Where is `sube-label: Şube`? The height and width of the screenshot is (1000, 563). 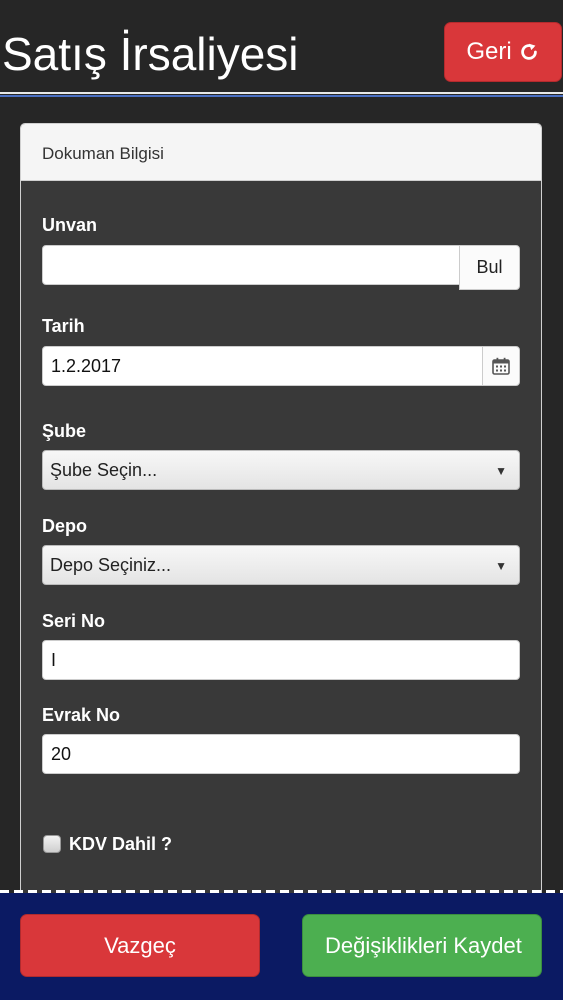 sube-label: Şube is located at coordinates (64, 431).